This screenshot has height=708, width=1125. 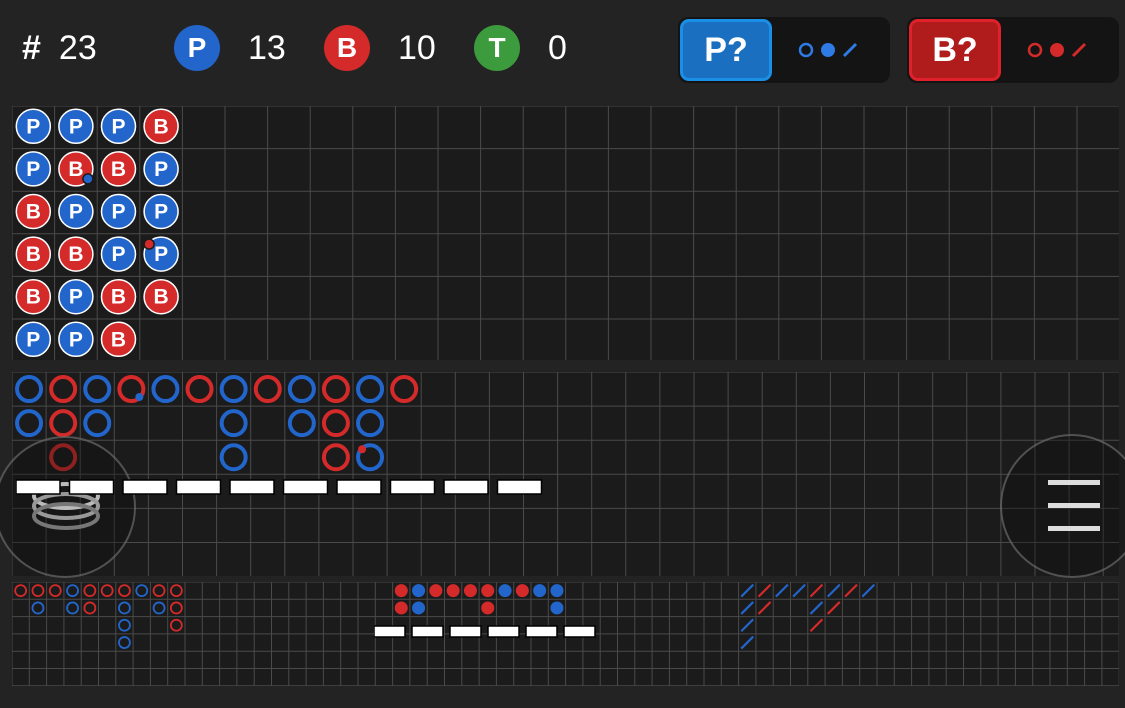 What do you see at coordinates (380, 48) in the screenshot?
I see `banker-count-stat: B 10` at bounding box center [380, 48].